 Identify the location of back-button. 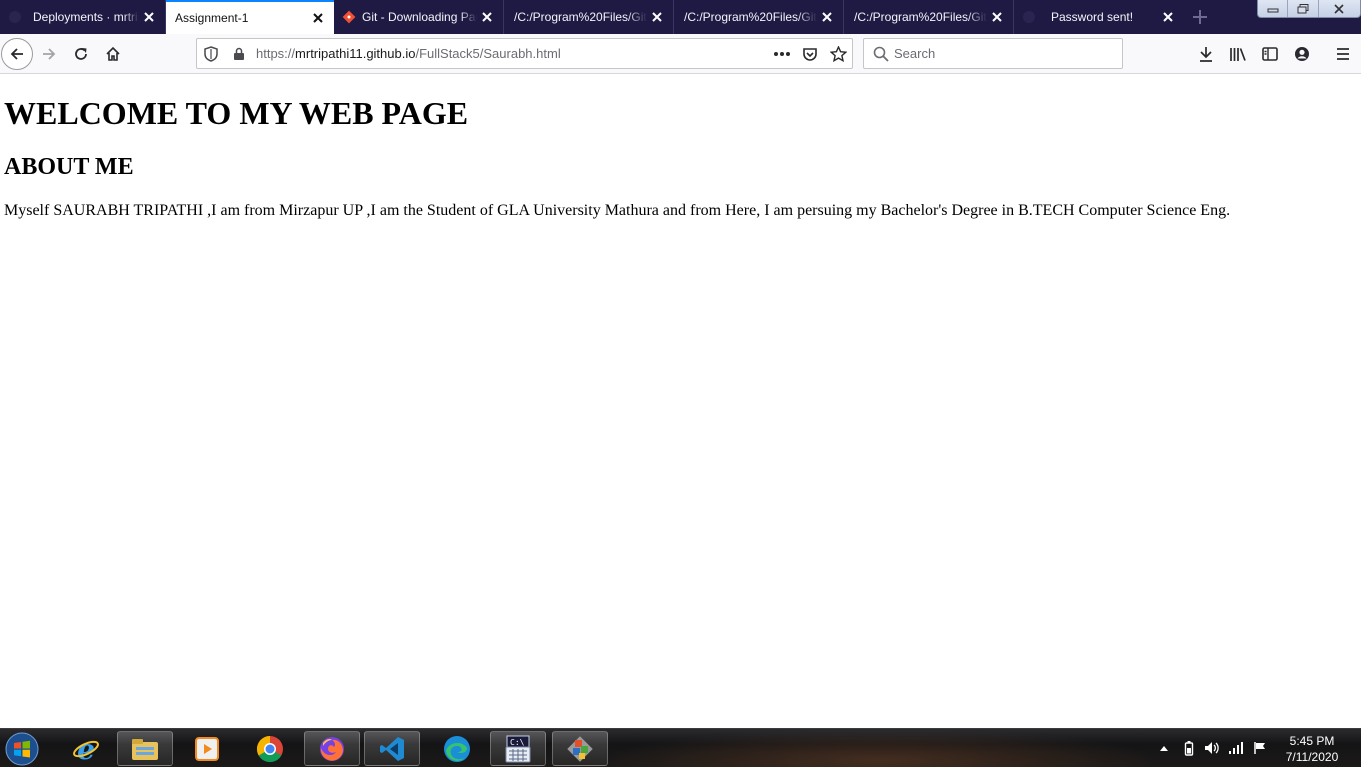
(17, 54).